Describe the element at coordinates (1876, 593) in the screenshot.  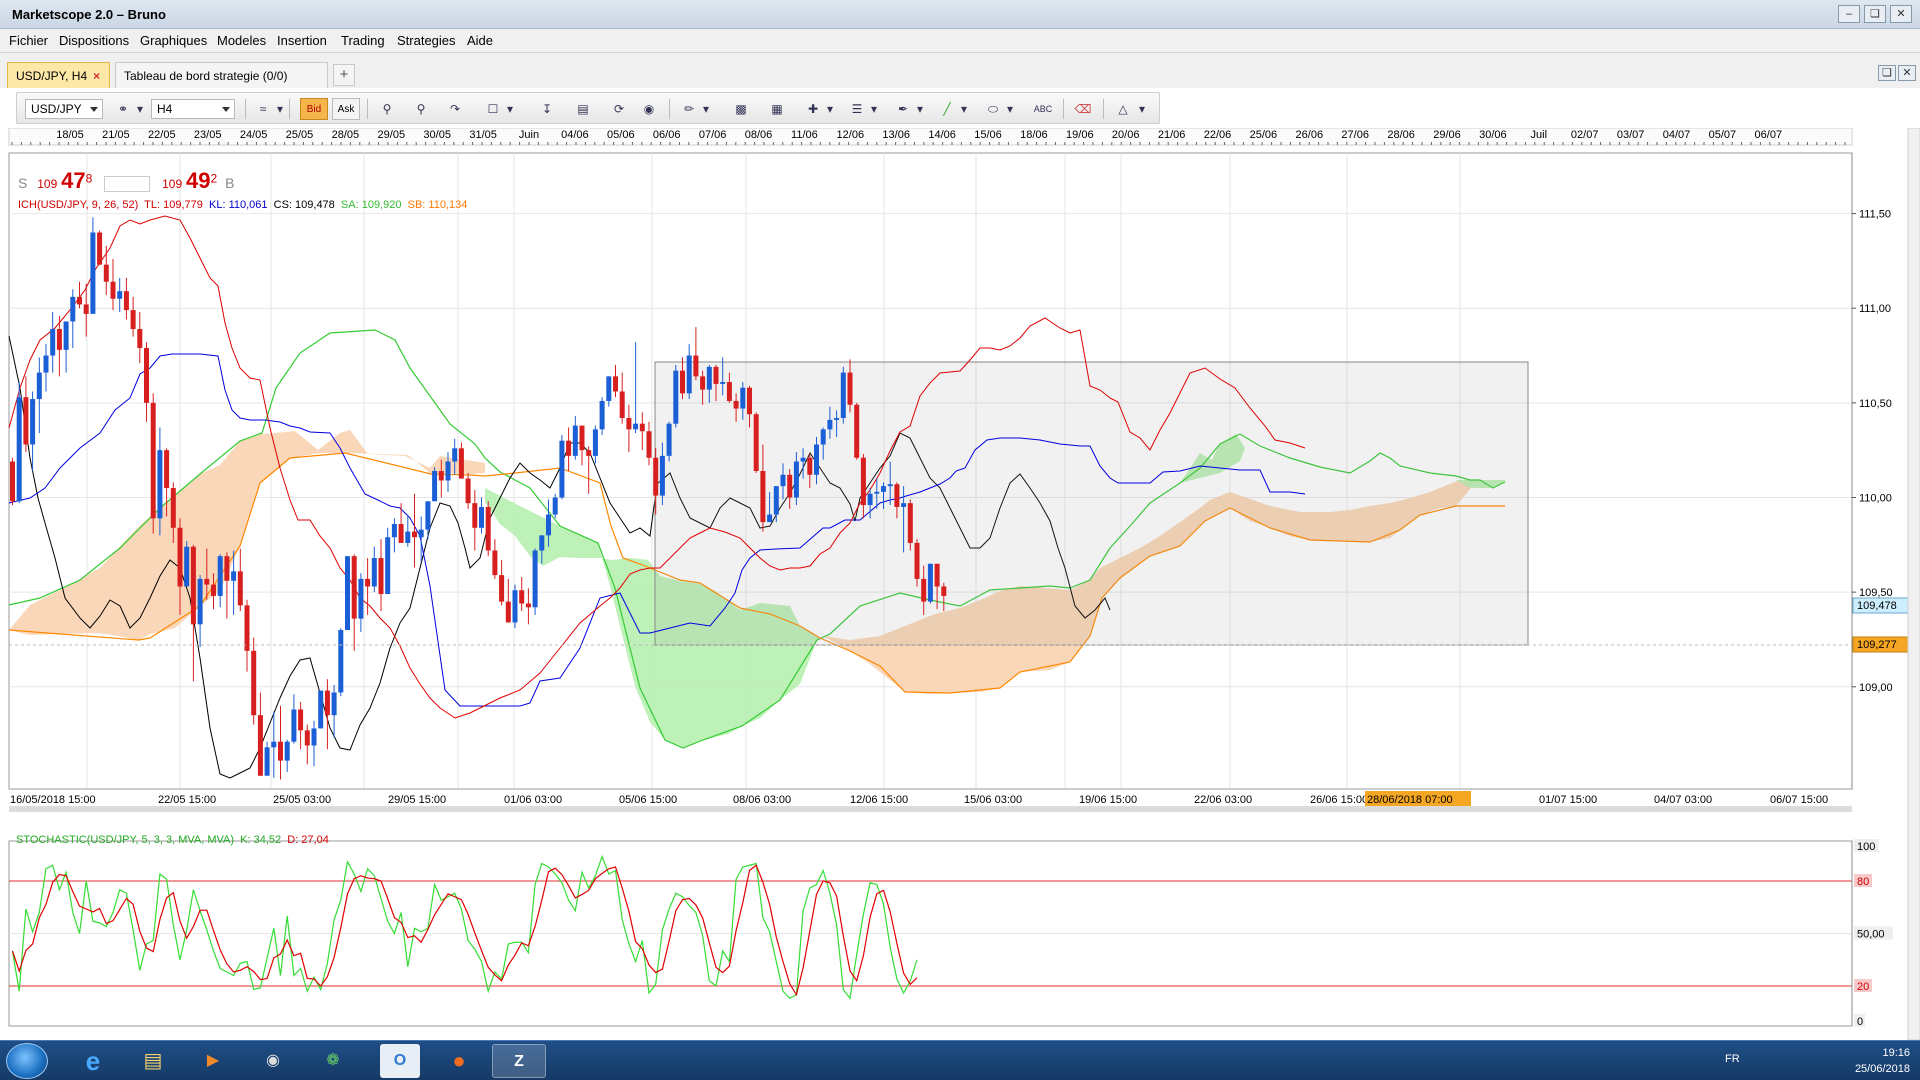
I see `price-axis-label: 109,50` at that location.